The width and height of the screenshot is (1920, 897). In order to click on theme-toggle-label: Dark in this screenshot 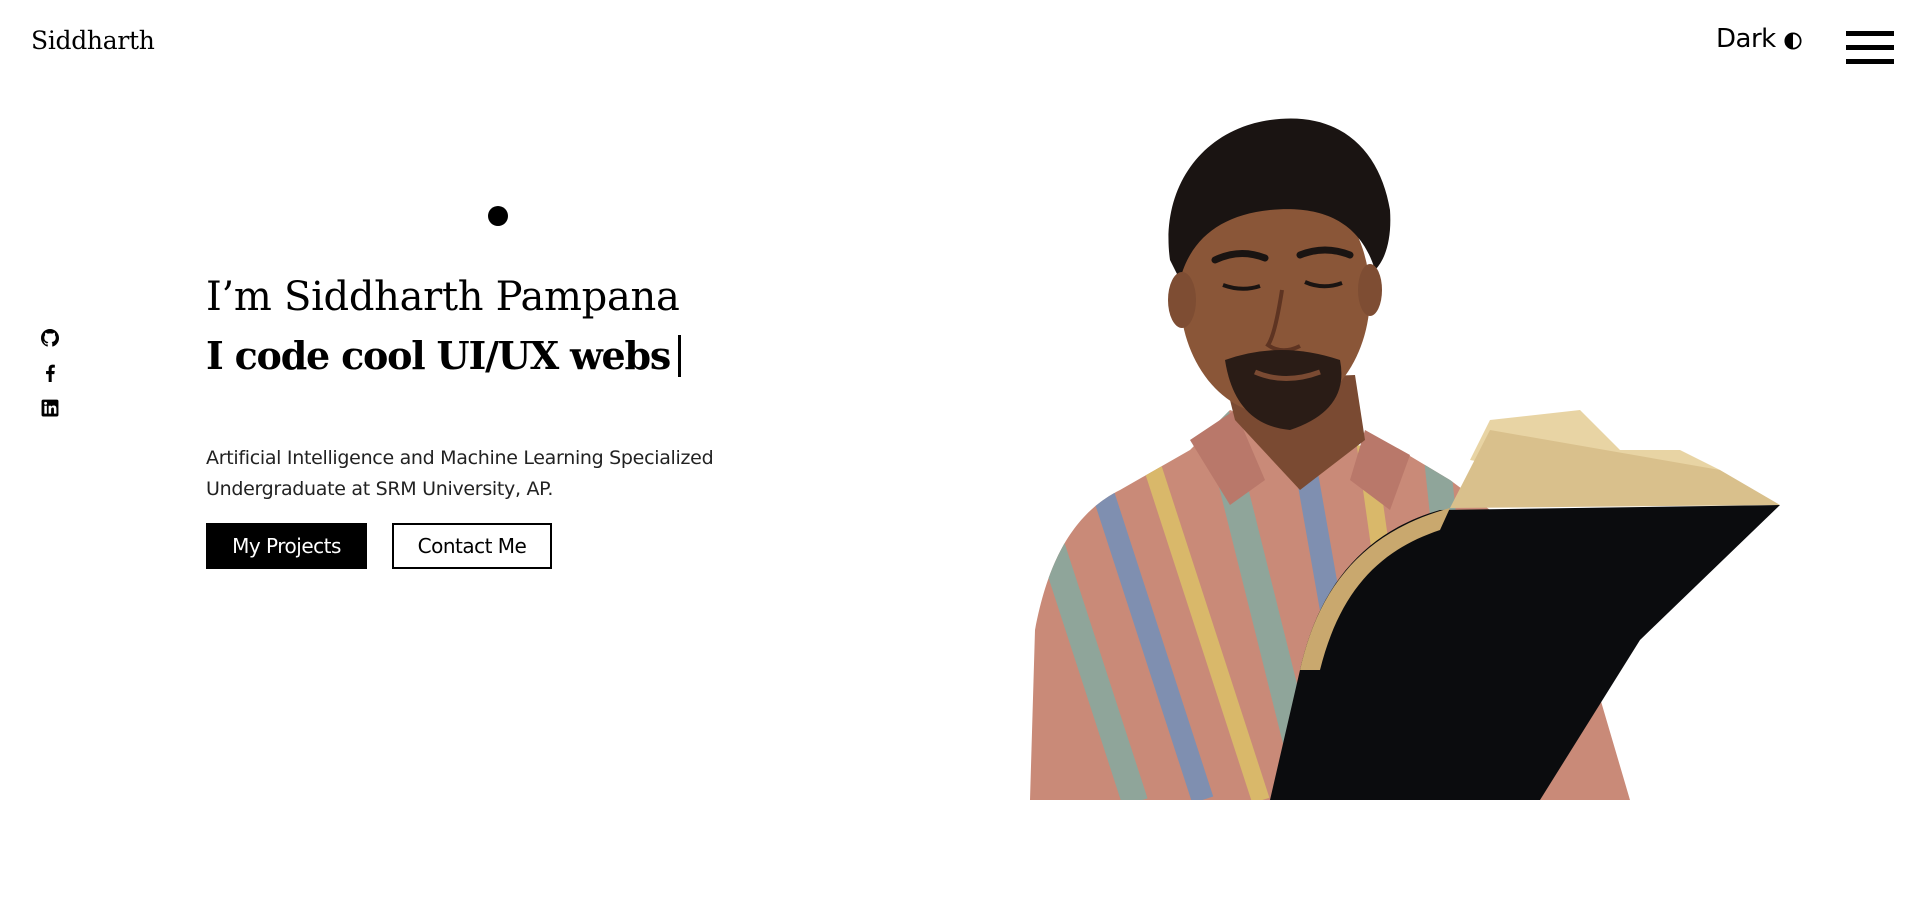, I will do `click(1746, 39)`.